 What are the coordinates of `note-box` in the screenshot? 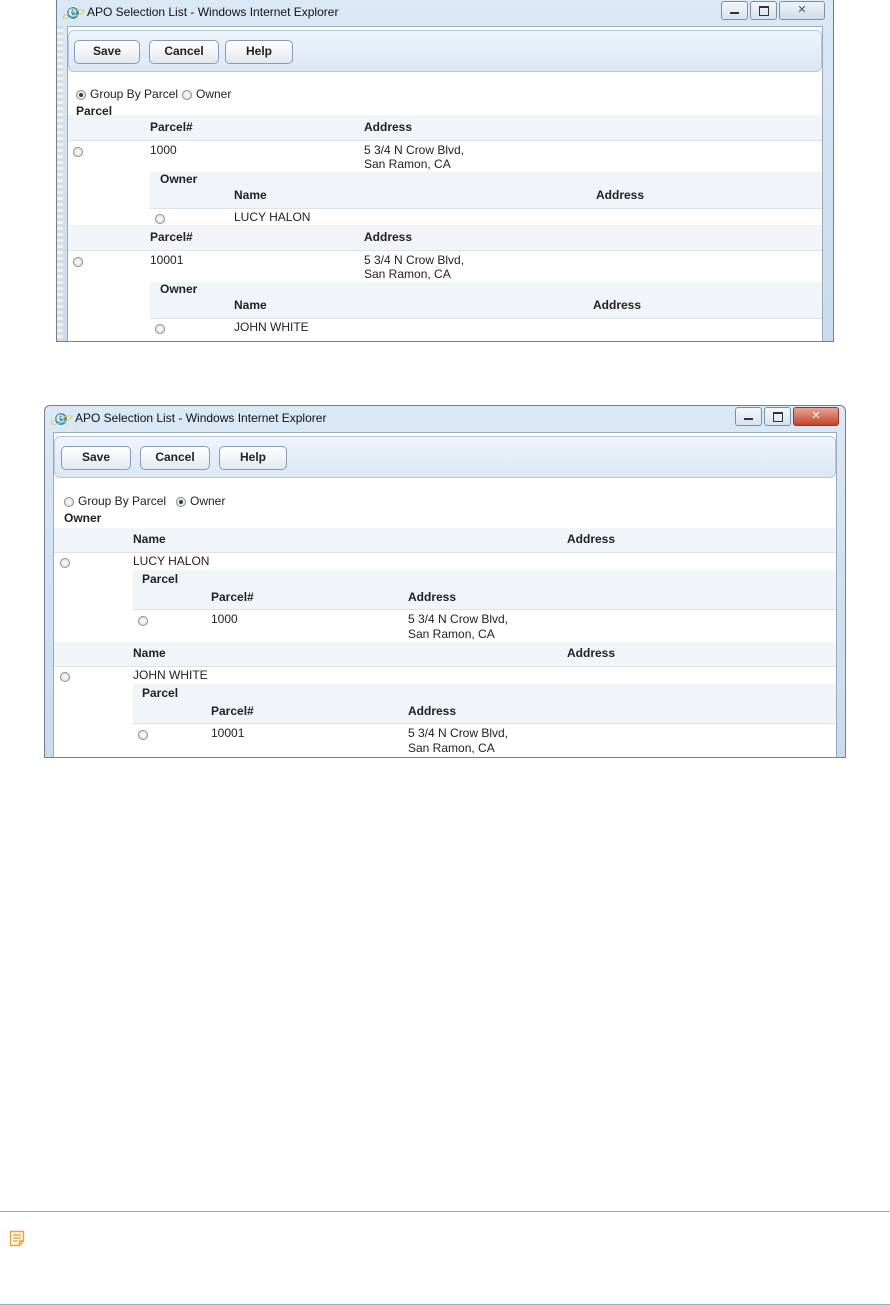 It's located at (445, 1258).